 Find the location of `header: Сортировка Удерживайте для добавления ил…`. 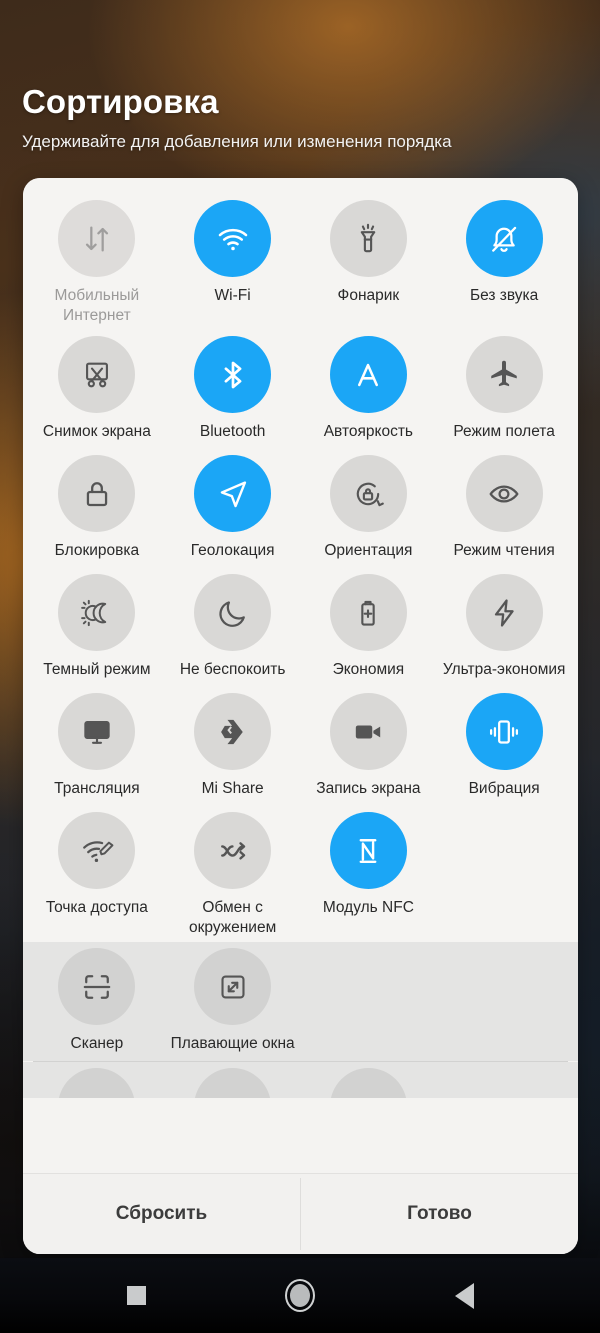

header: Сортировка Удерживайте для добавления ил… is located at coordinates (300, 117).